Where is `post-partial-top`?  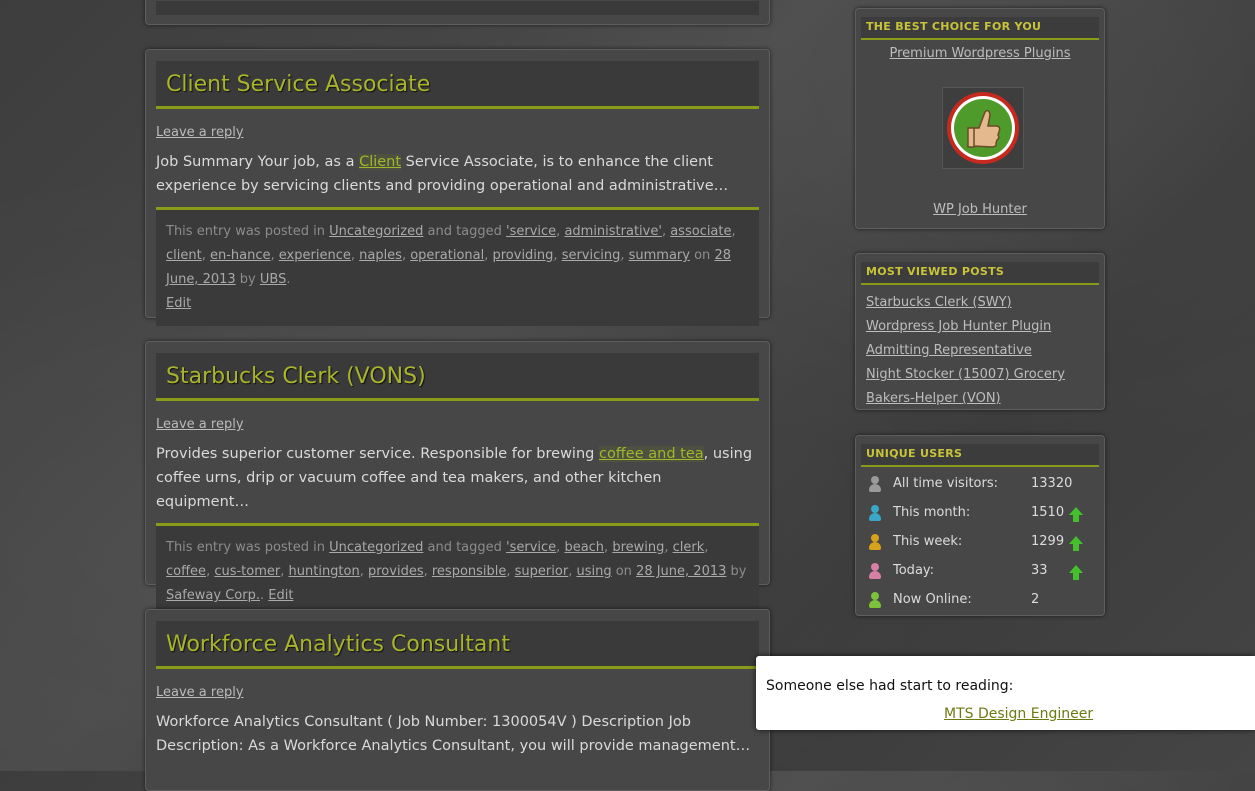 post-partial-top is located at coordinates (457, 12).